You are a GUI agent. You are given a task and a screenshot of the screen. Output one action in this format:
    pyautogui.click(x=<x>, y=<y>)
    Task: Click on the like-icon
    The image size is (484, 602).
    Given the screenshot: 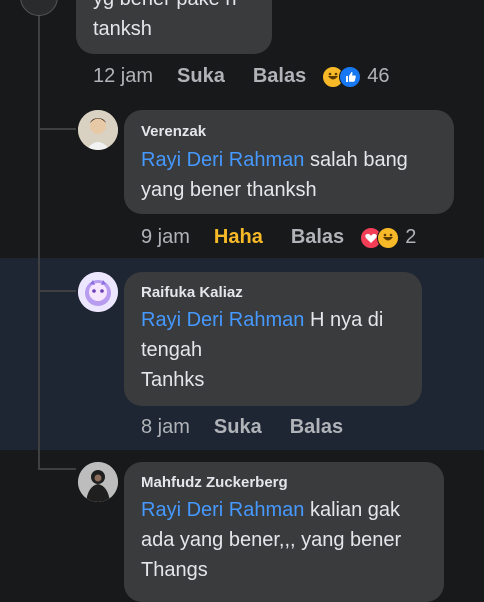 What is the action you would take?
    pyautogui.click(x=350, y=76)
    